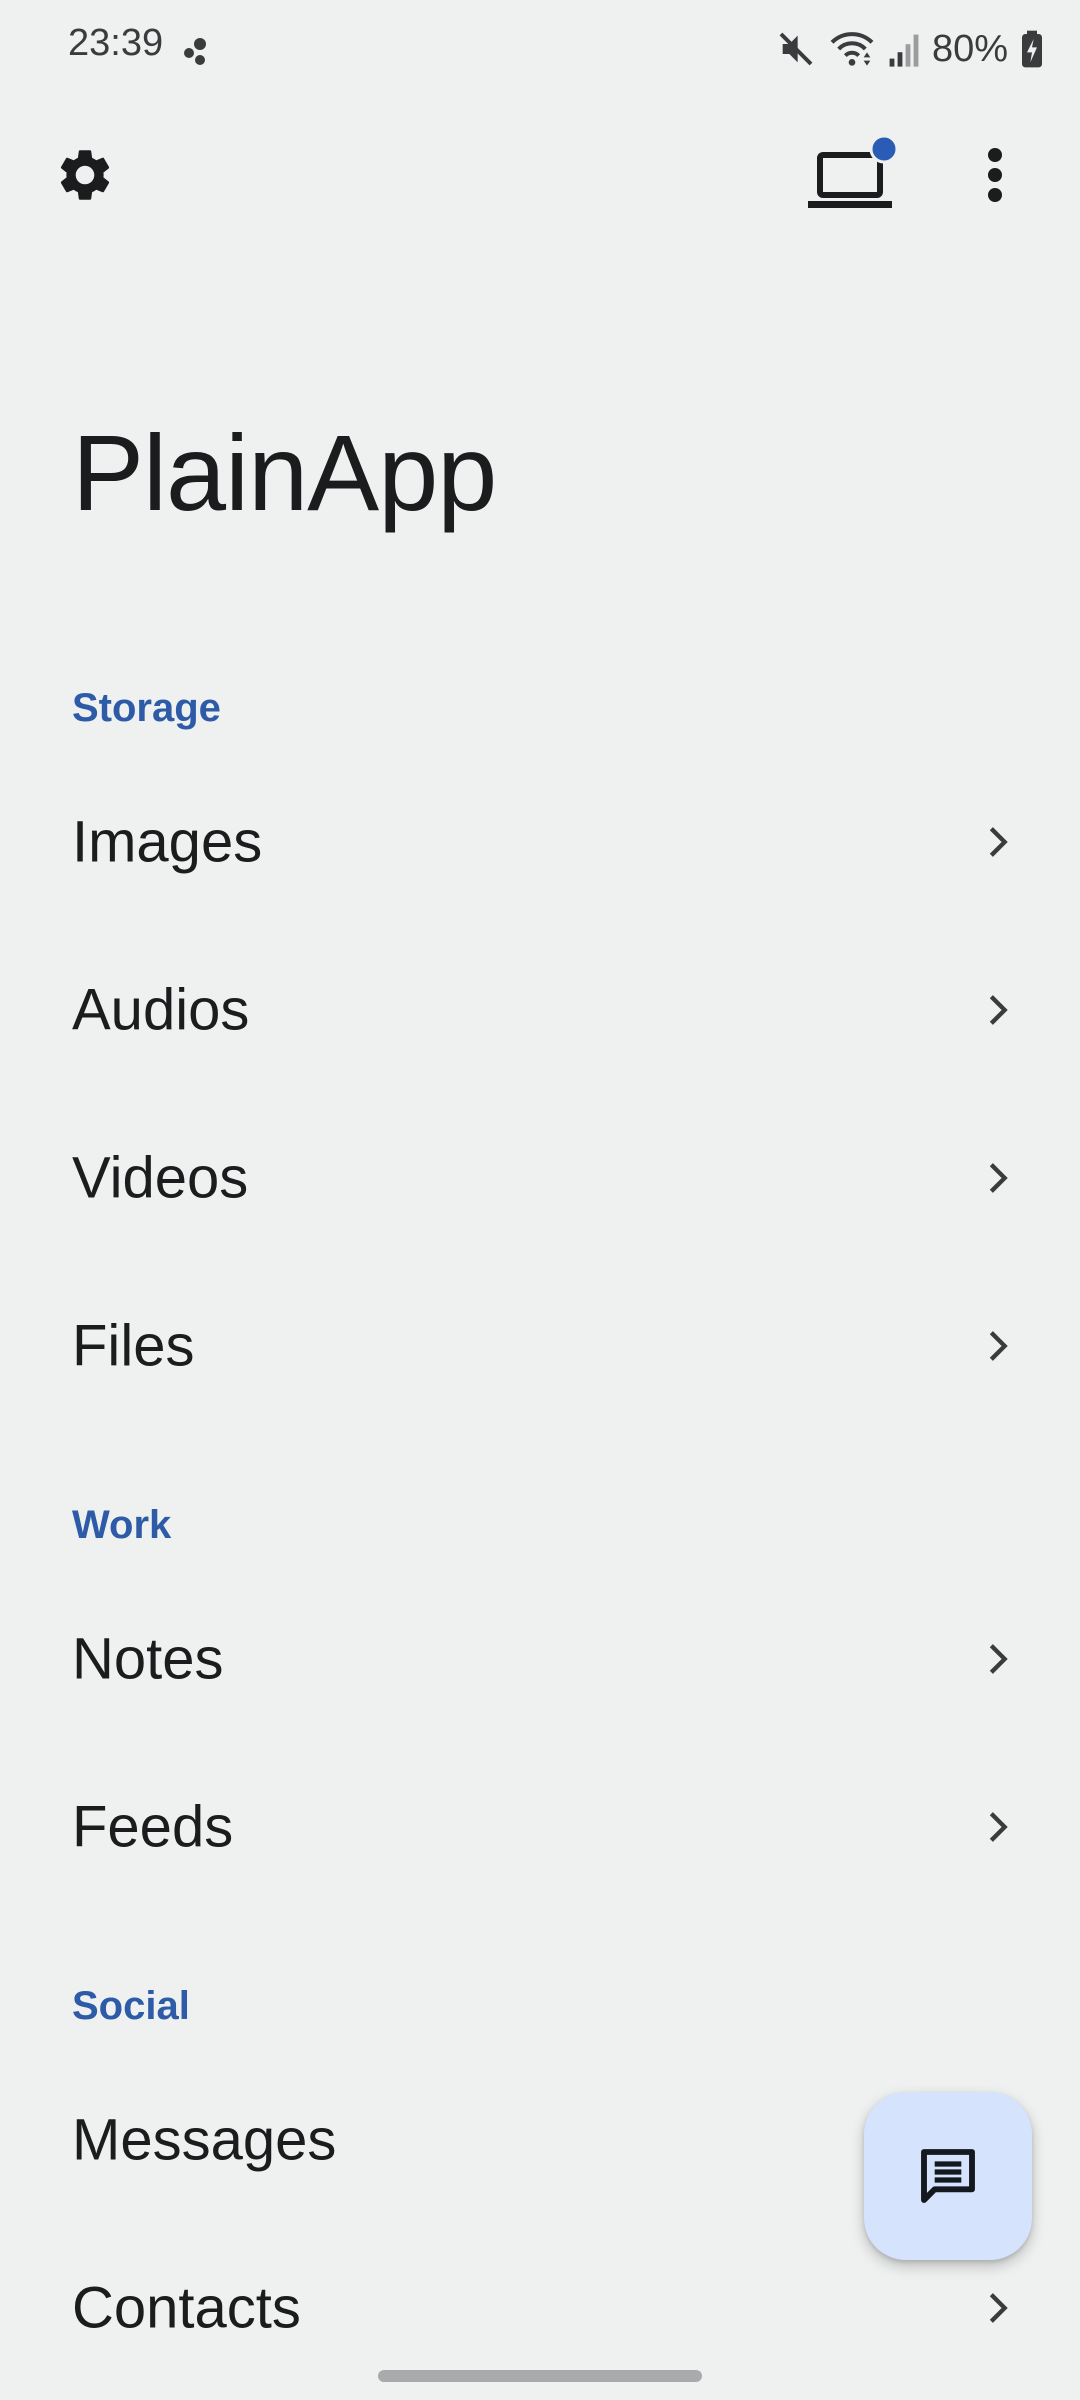  I want to click on list-item-label: Contacts, so click(186, 2308).